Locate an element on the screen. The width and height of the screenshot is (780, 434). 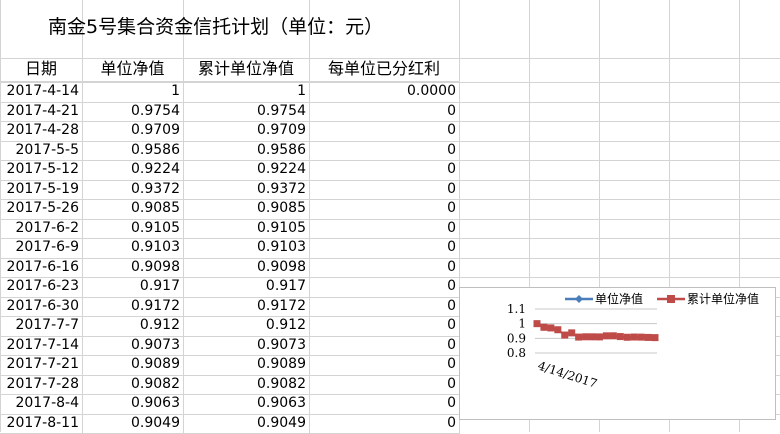
chart-canvas: 1.110.90.8 4/14/2017 单位净值 累计单位净值 is located at coordinates (618, 354).